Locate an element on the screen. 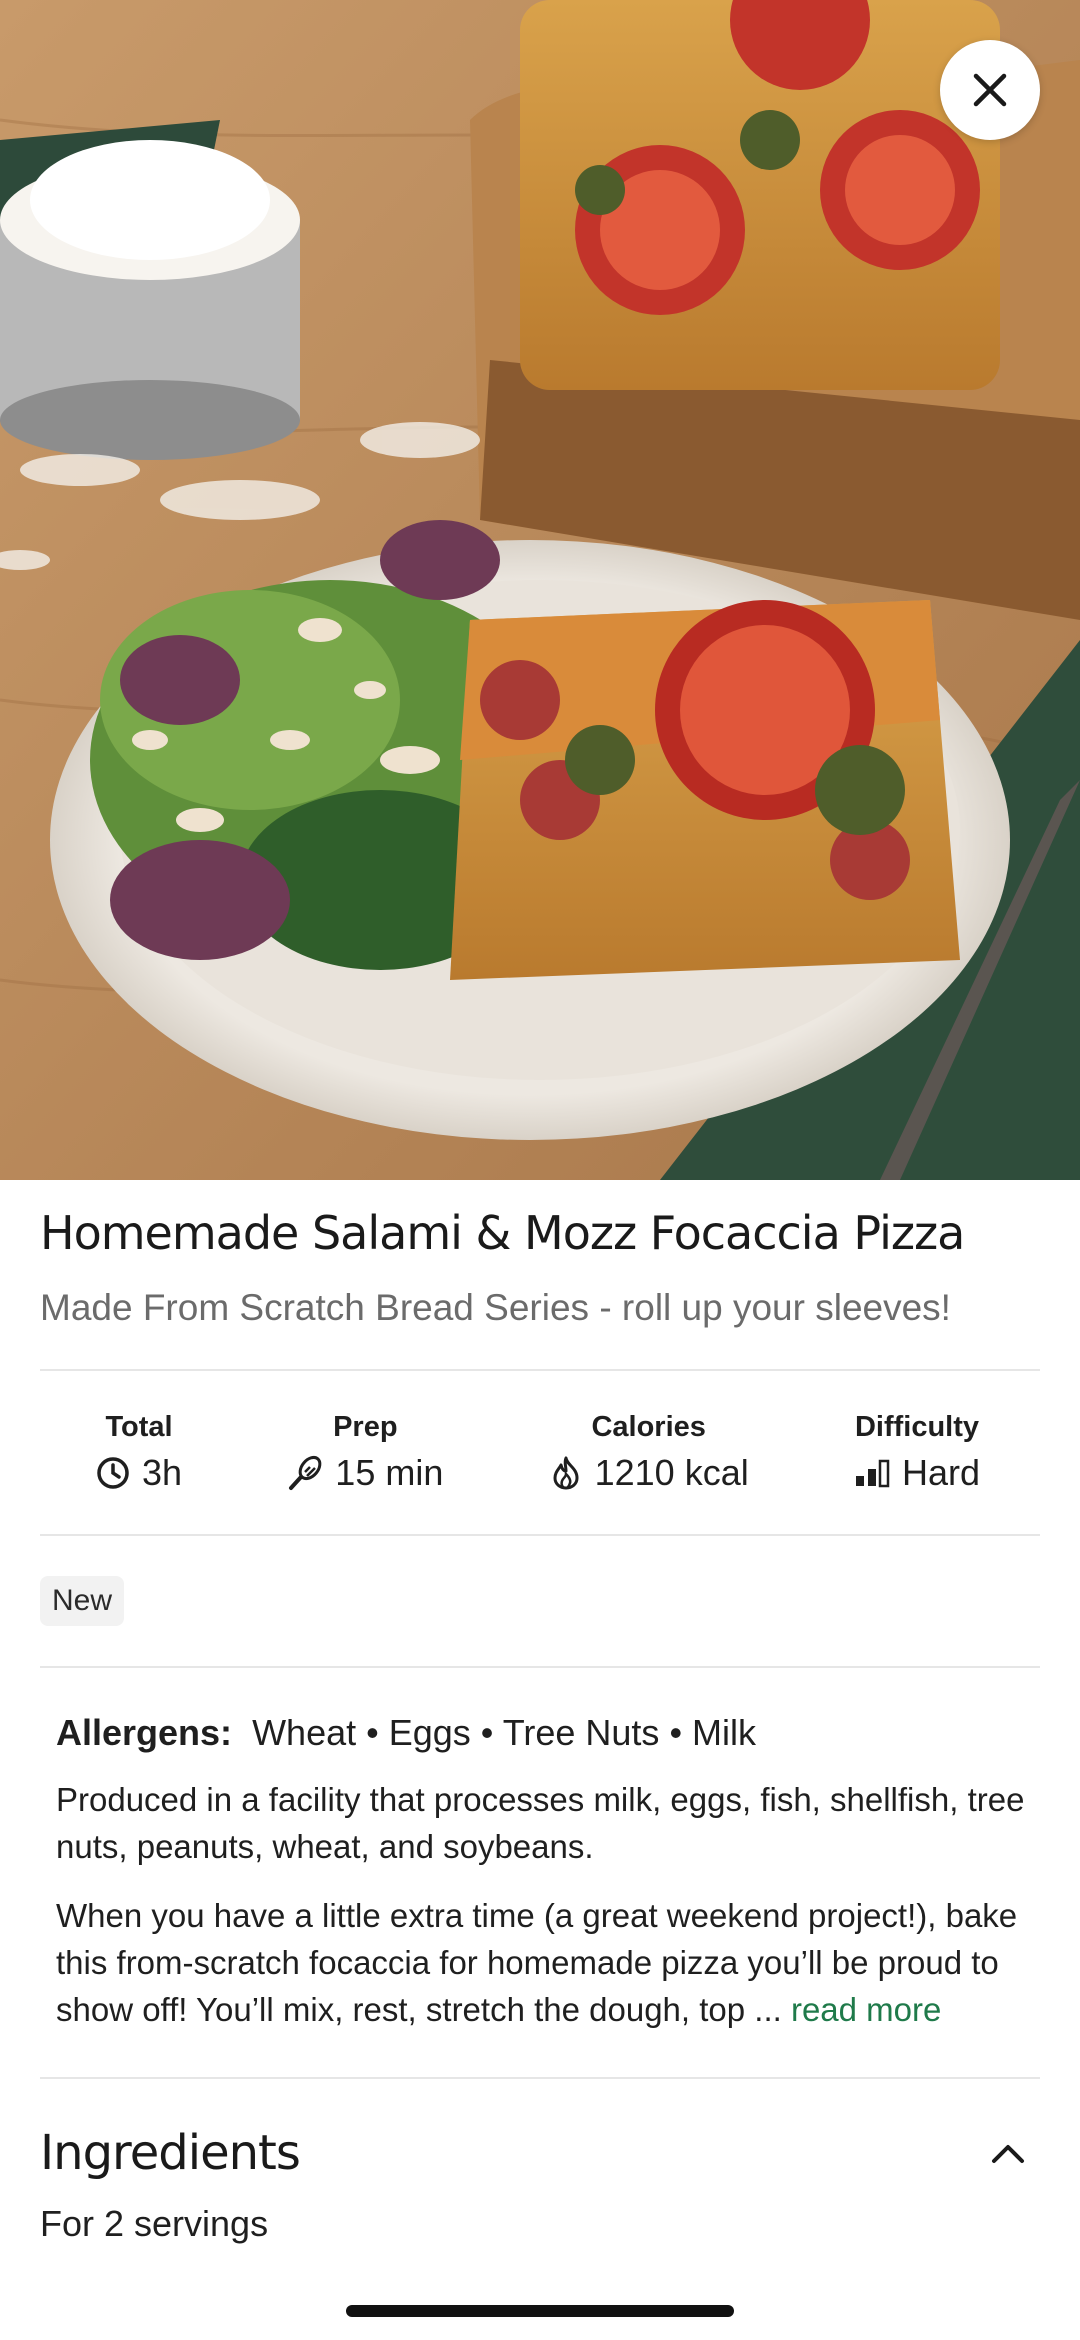  stat-label: Prep is located at coordinates (365, 1427).